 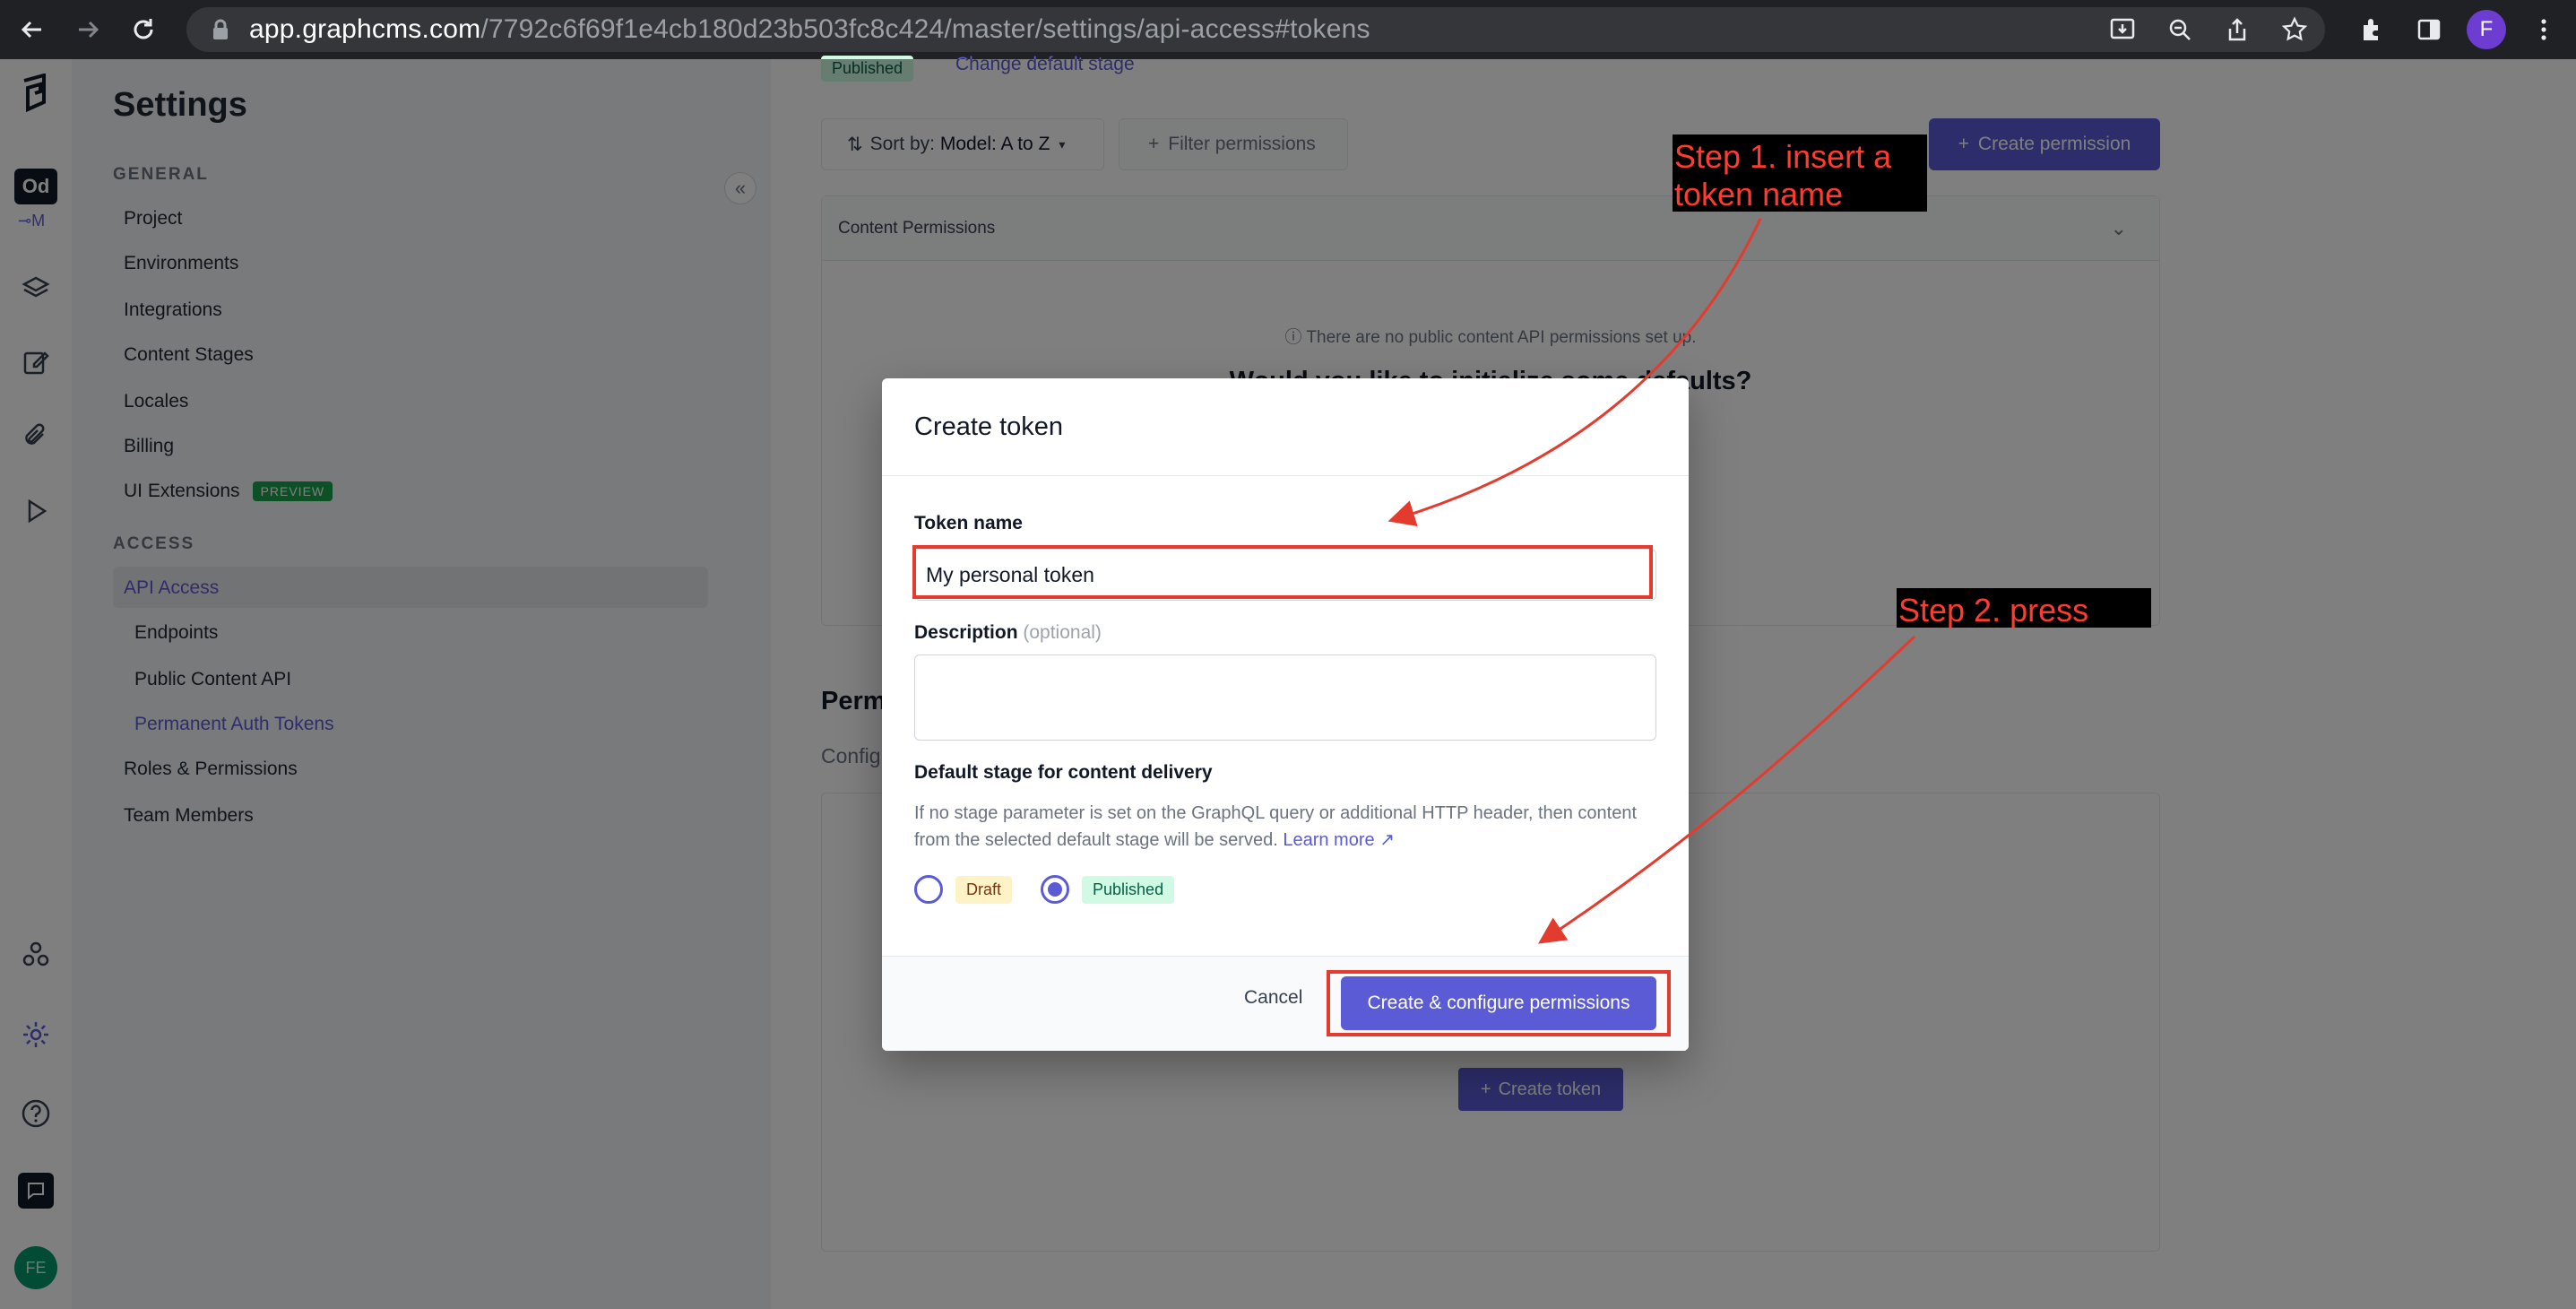 I want to click on forward-icon, so click(x=88, y=30).